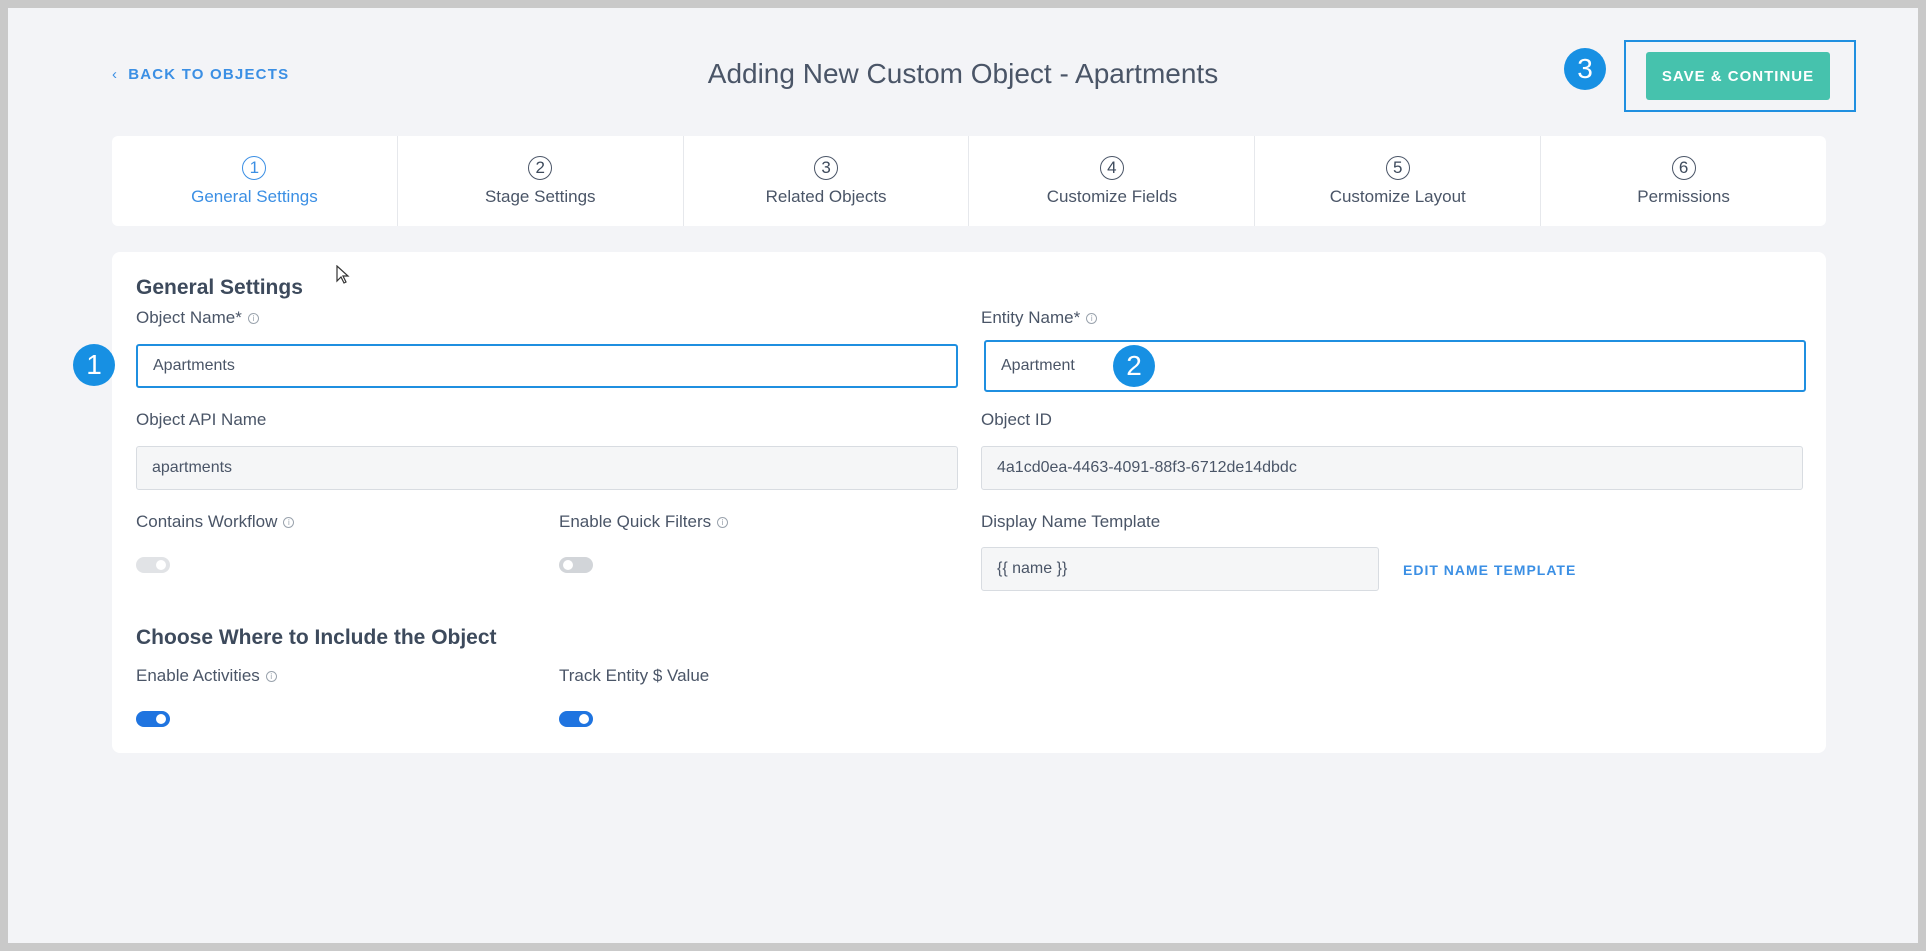  I want to click on contains-workflow-label-text: Contains Workflow, so click(207, 521).